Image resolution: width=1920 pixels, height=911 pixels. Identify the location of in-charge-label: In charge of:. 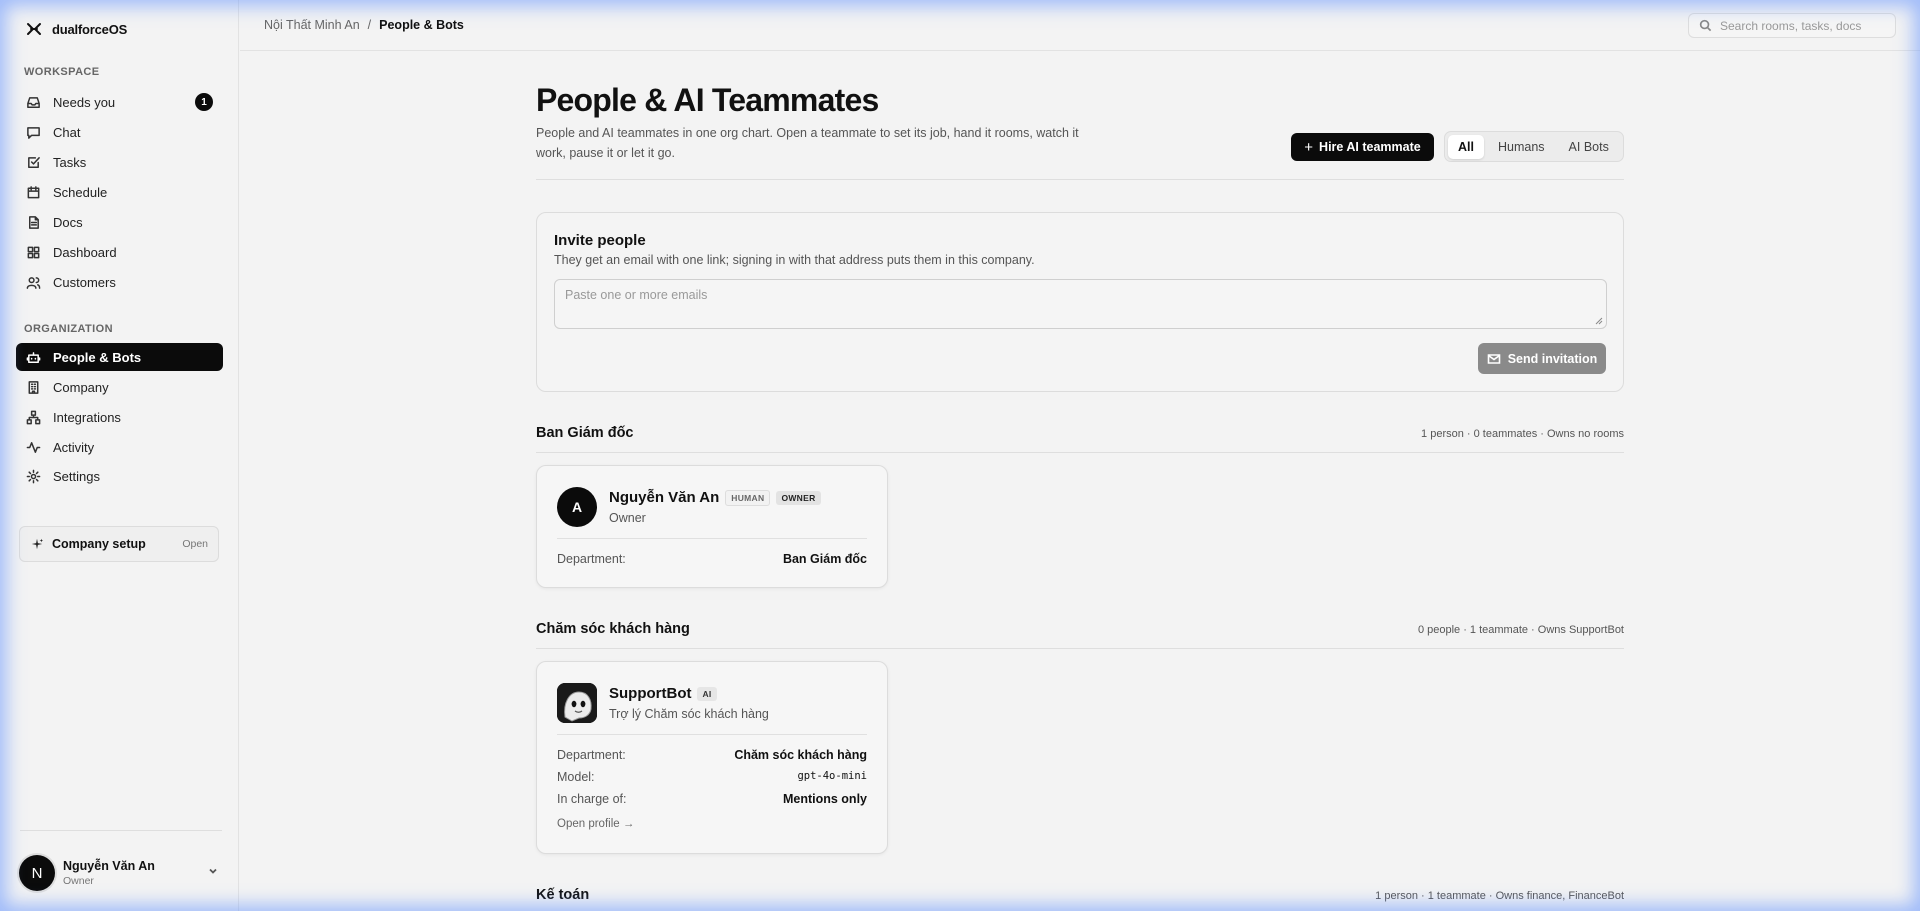
(592, 799).